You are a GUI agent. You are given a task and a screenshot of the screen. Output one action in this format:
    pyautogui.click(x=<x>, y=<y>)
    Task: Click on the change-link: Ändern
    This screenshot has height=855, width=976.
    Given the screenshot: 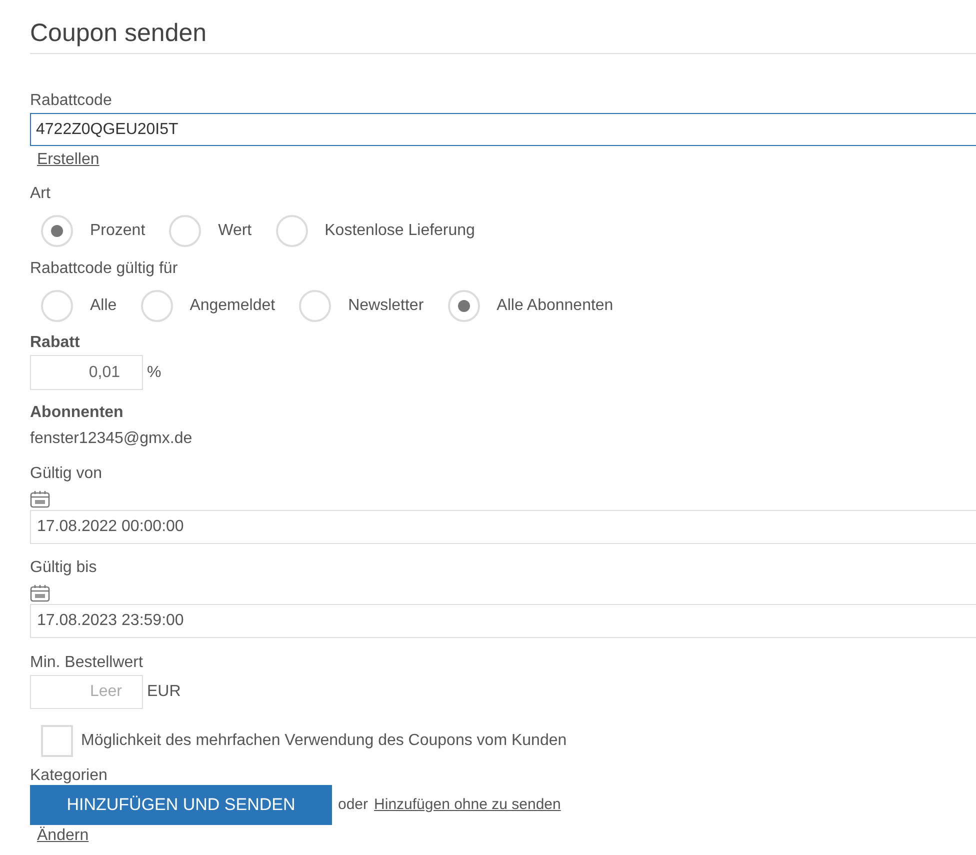 What is the action you would take?
    pyautogui.click(x=63, y=836)
    